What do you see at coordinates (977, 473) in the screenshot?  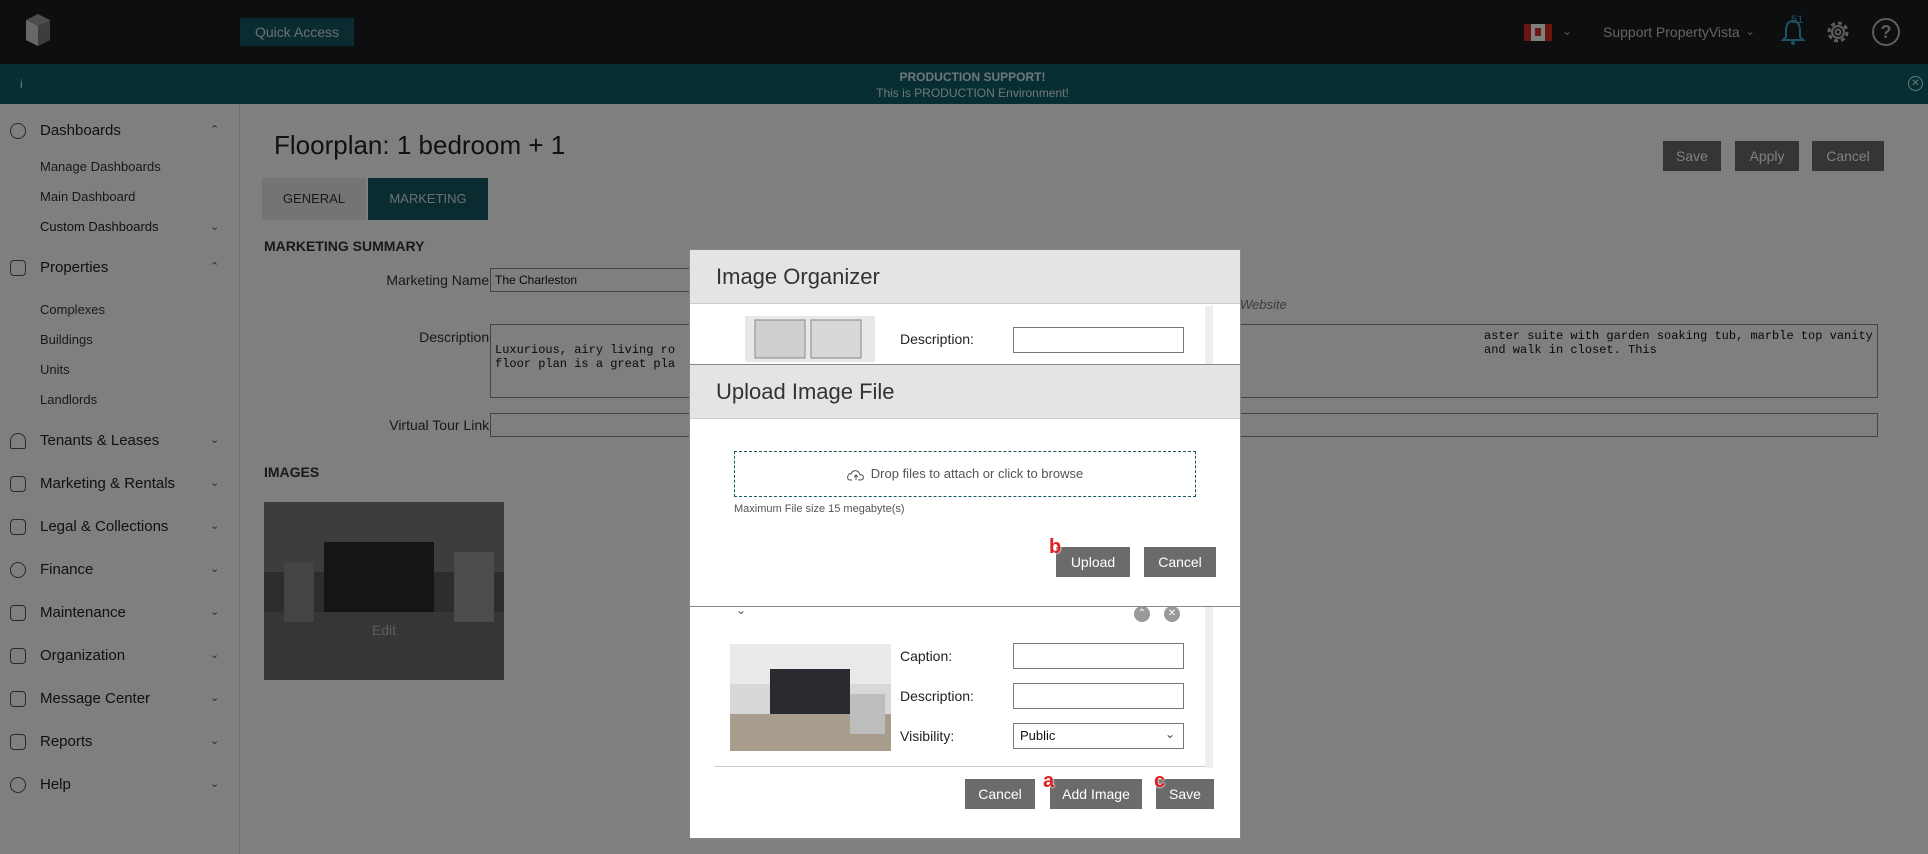 I see `dropzone-text: Drop files to attach or click to browse` at bounding box center [977, 473].